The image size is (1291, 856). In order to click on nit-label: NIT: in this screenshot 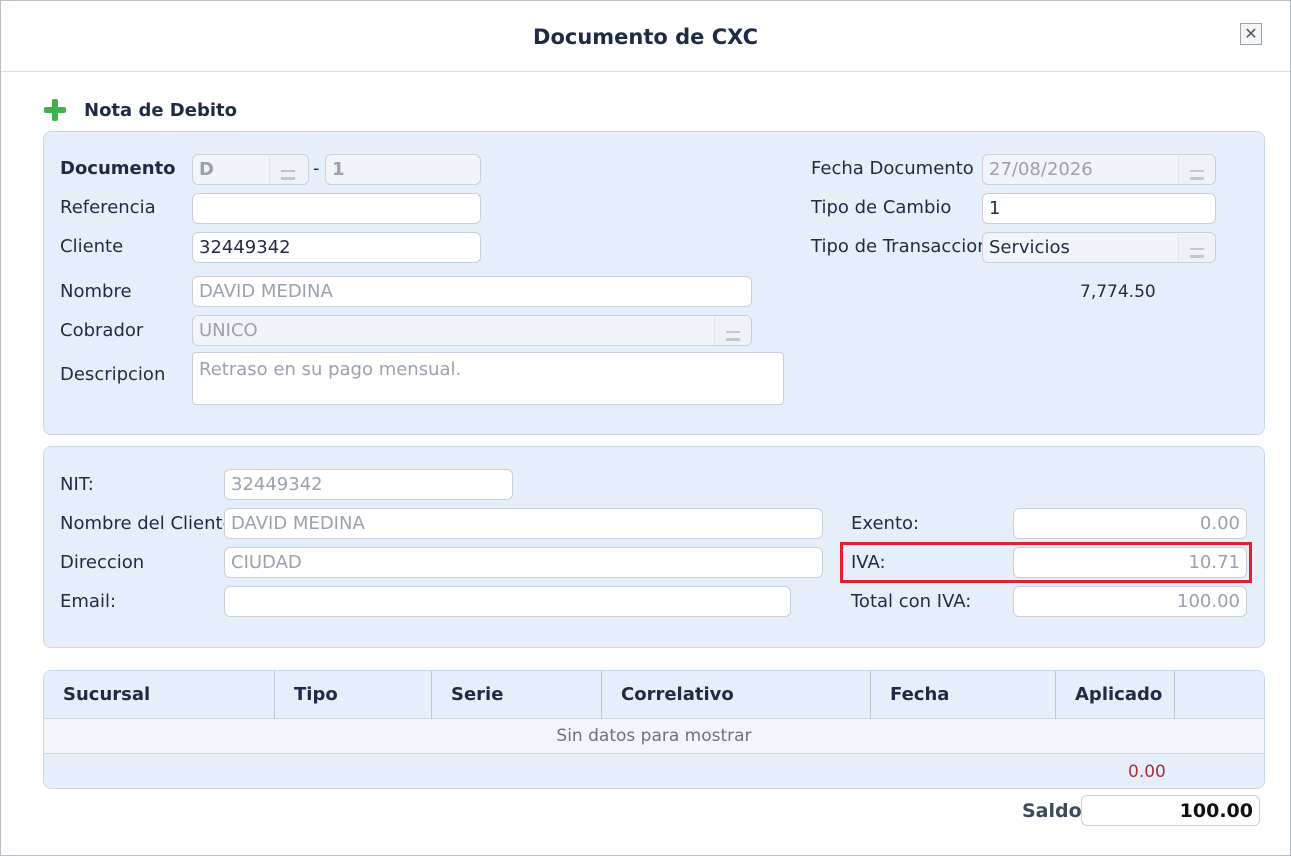, I will do `click(77, 484)`.